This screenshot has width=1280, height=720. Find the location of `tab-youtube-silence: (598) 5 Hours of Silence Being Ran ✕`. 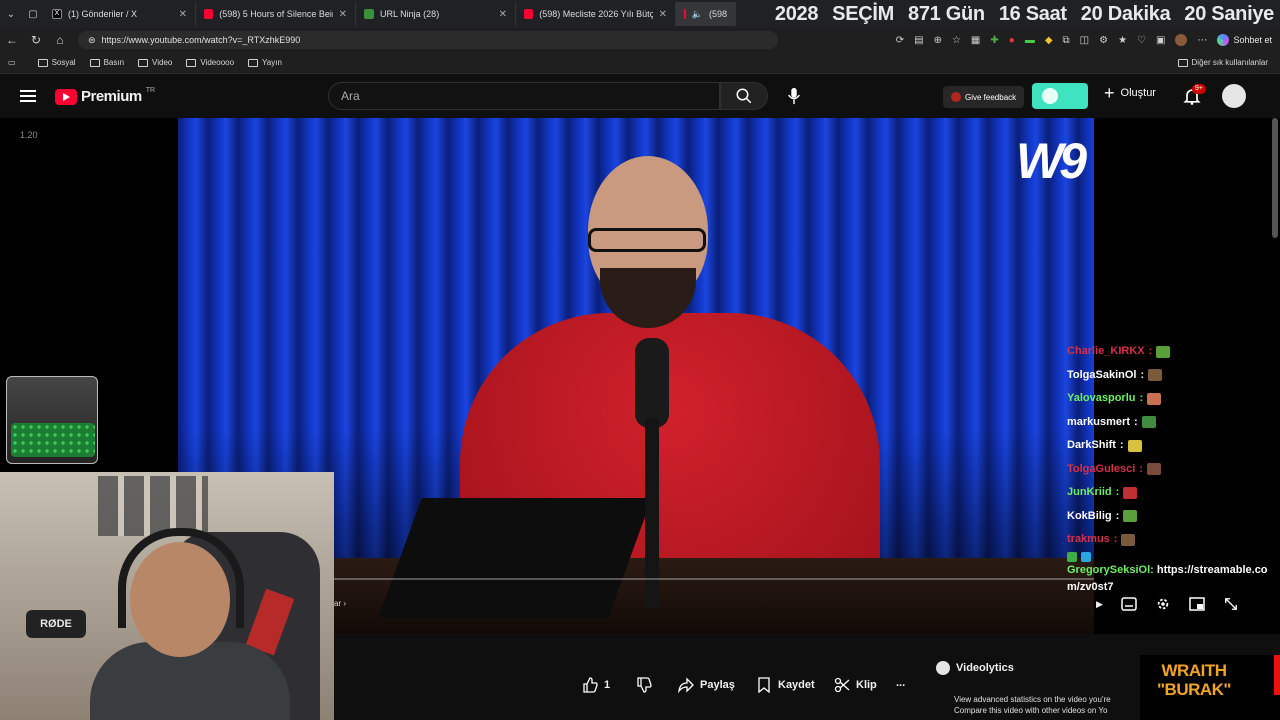

tab-youtube-silence: (598) 5 Hours of Silence Being Ran ✕ is located at coordinates (276, 14).